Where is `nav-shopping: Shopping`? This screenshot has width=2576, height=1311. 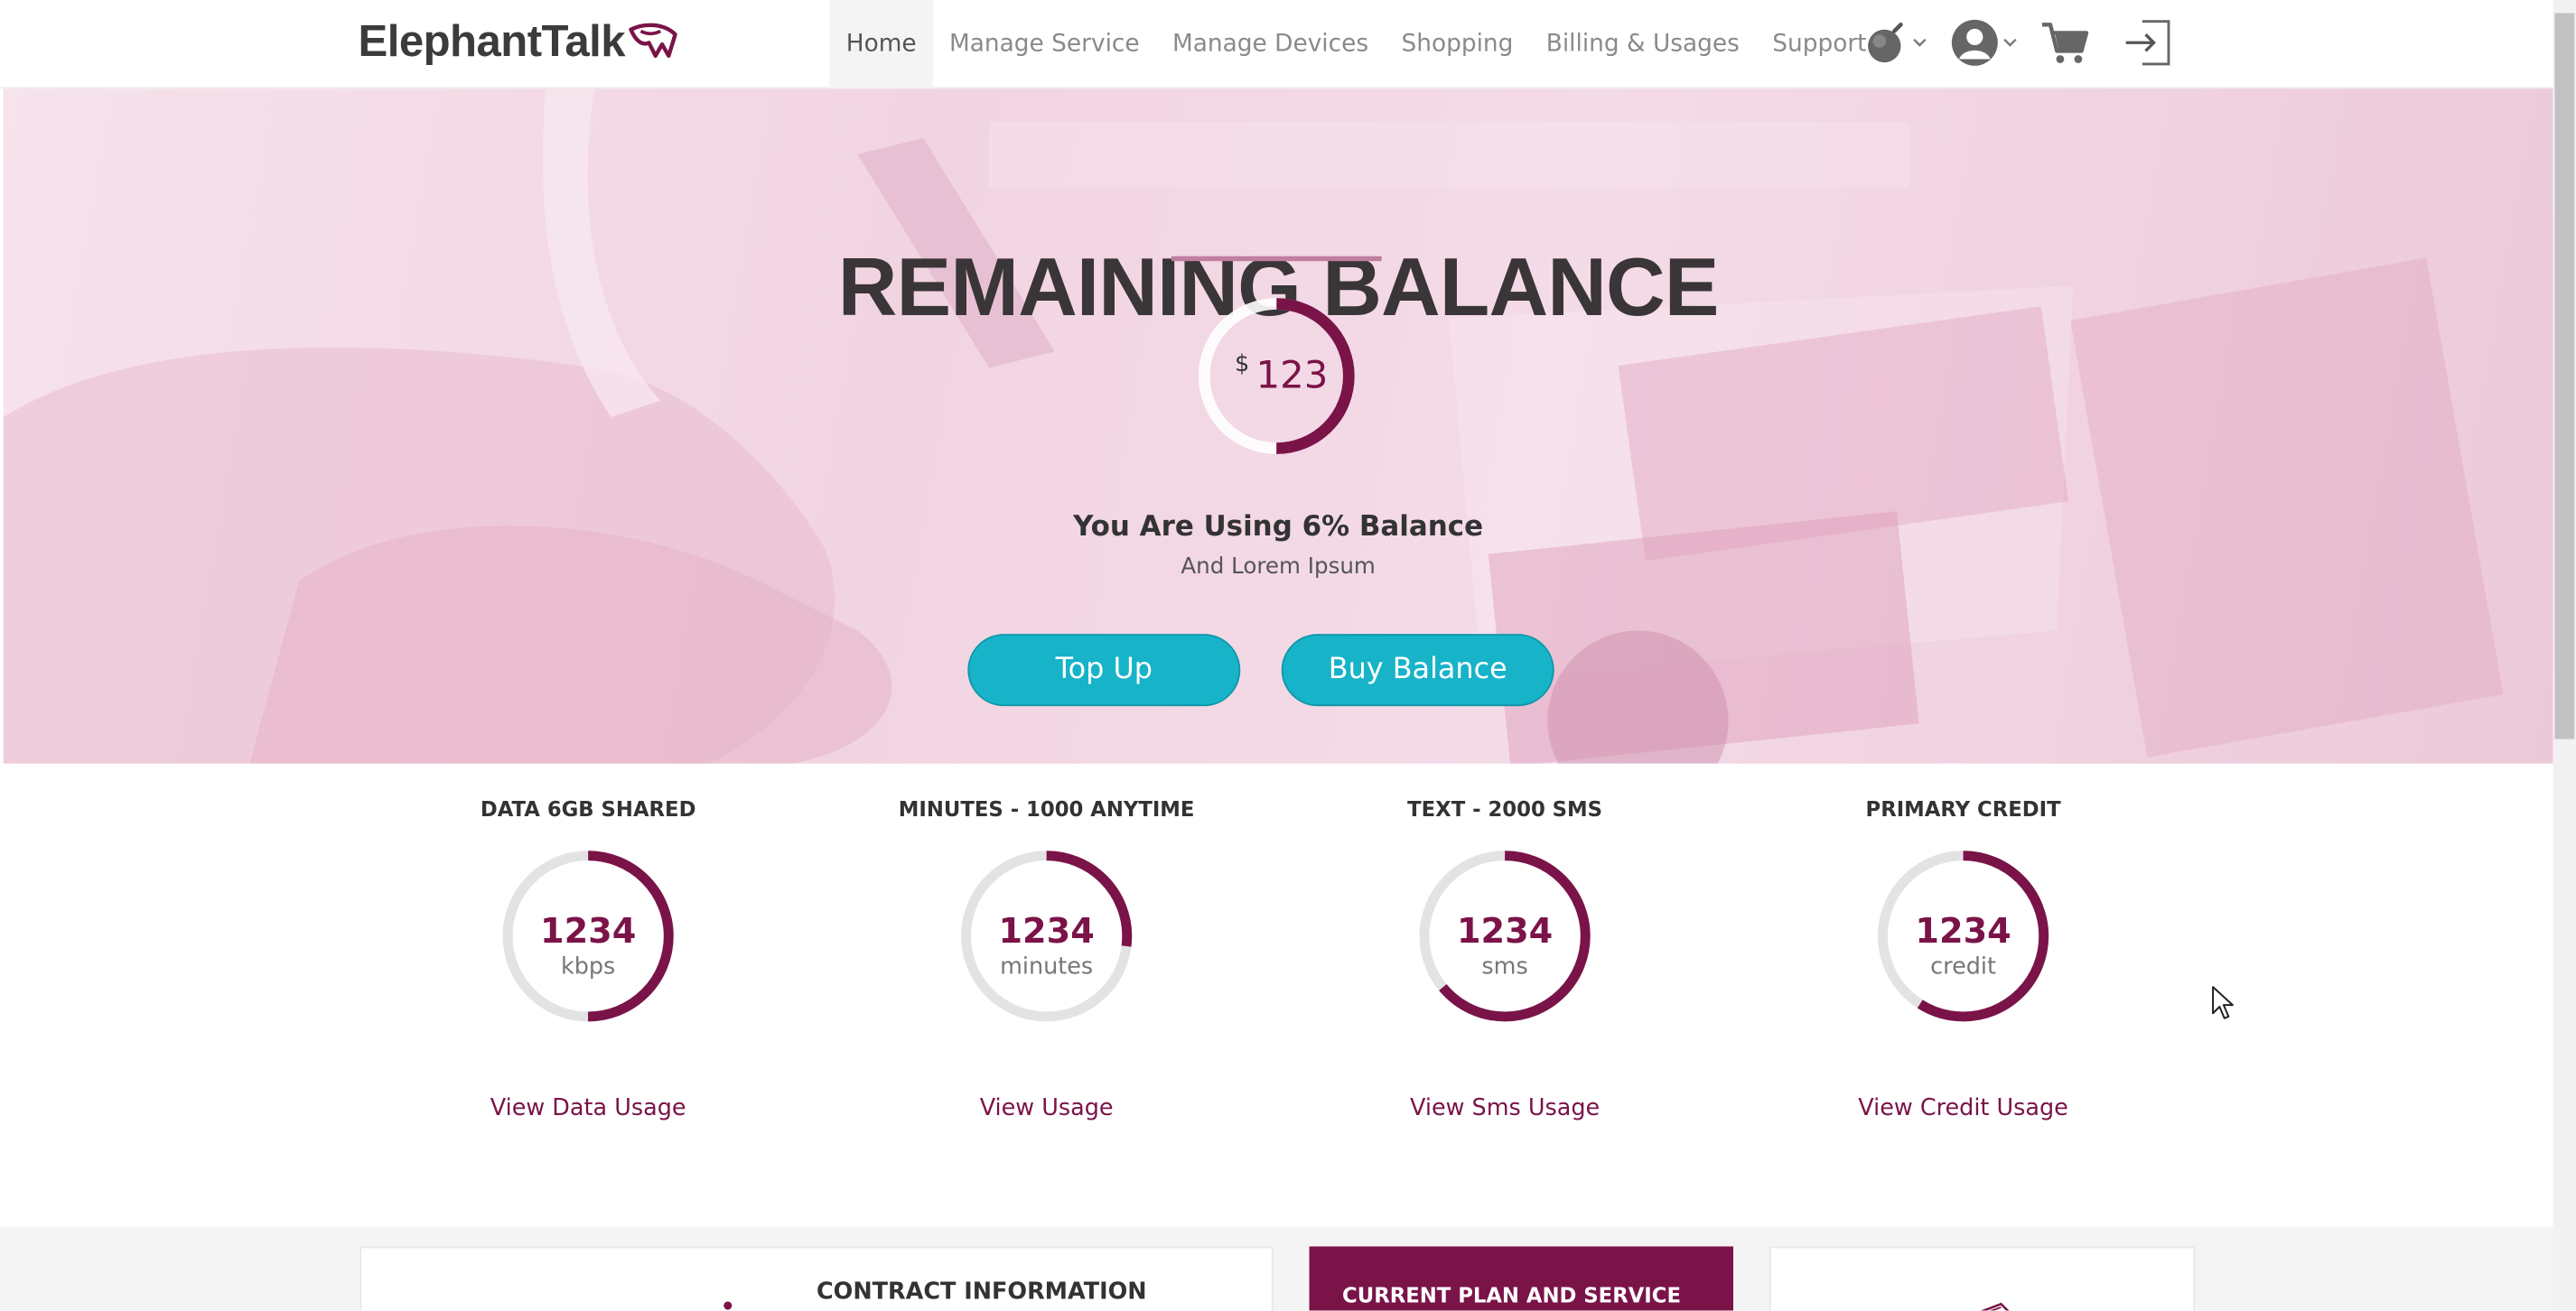
nav-shopping: Shopping is located at coordinates (1457, 44).